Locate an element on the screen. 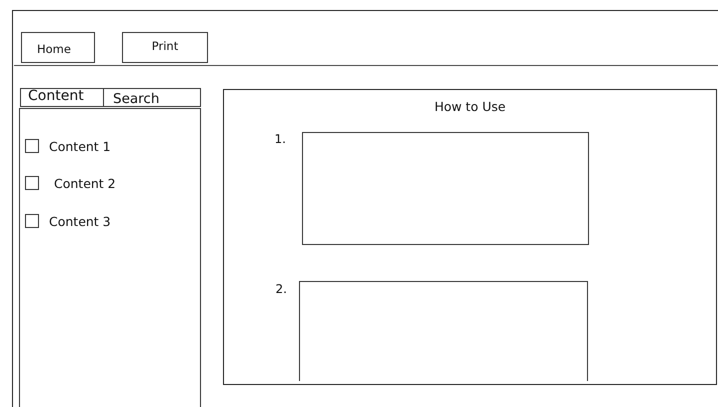 The width and height of the screenshot is (718, 407). checkbox-label: Content 3 is located at coordinates (80, 221).